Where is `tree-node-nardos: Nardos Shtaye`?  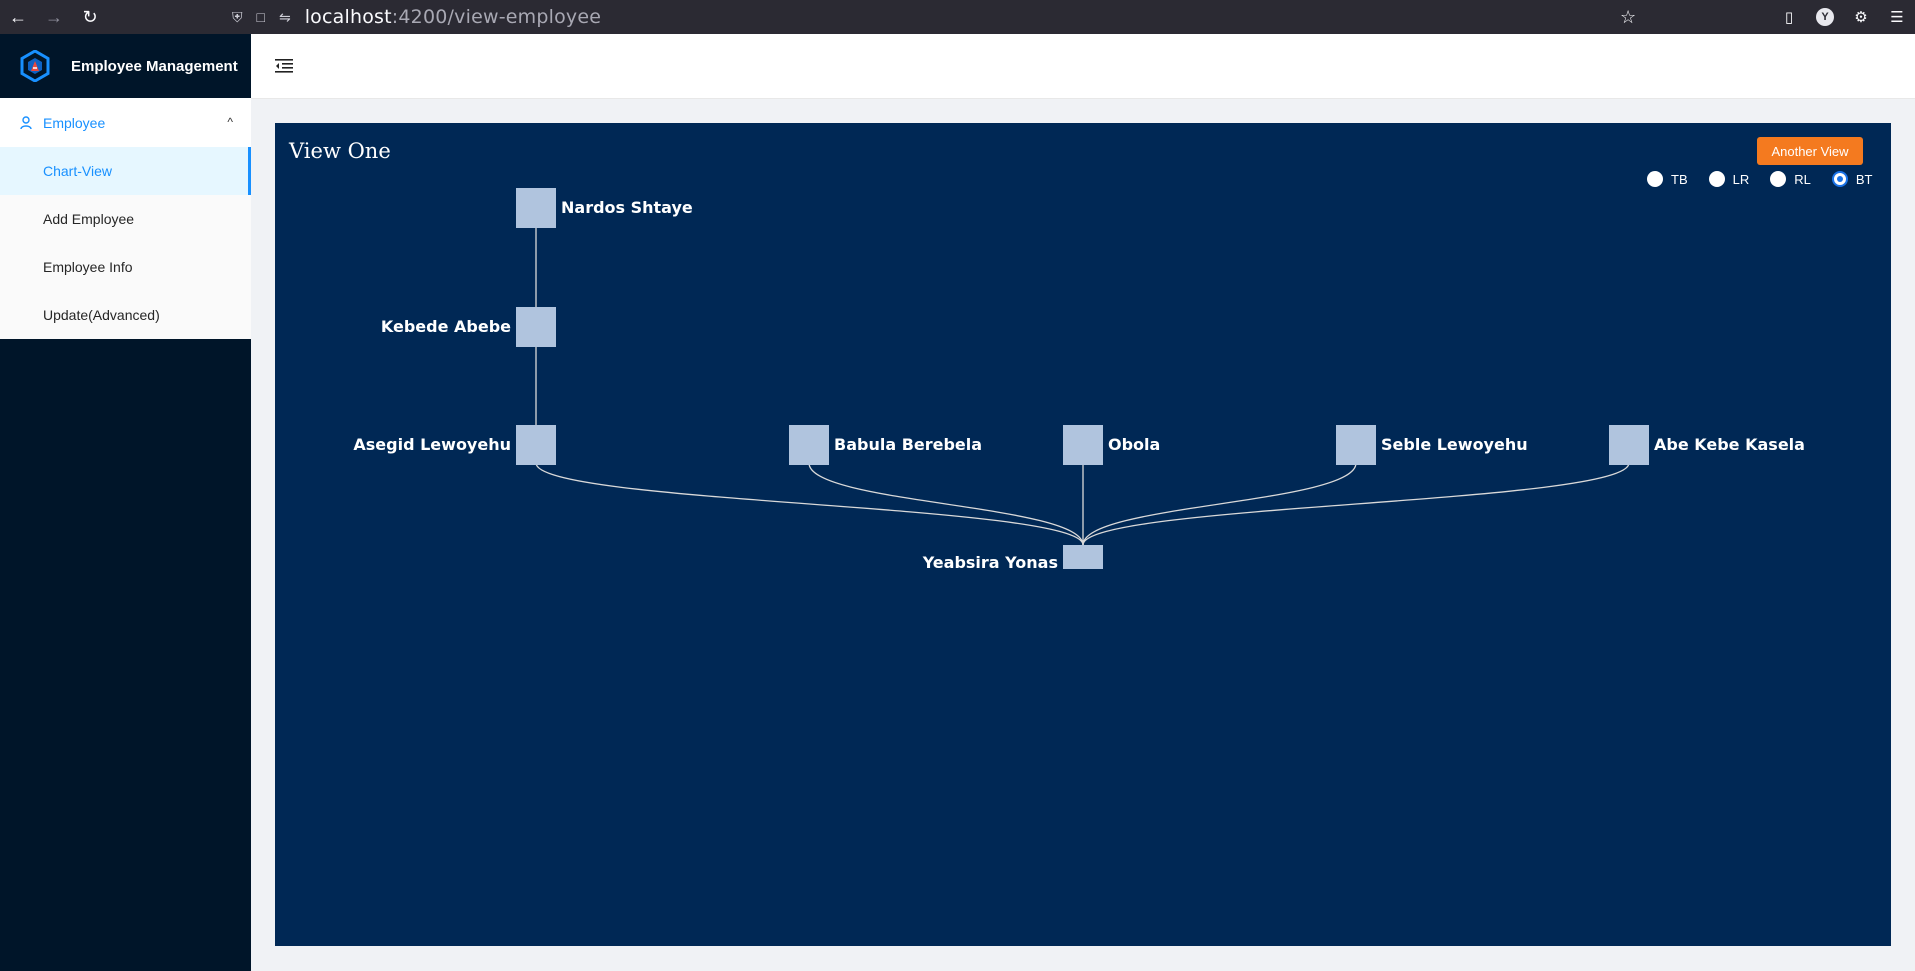 tree-node-nardos: Nardos Shtaye is located at coordinates (604, 208).